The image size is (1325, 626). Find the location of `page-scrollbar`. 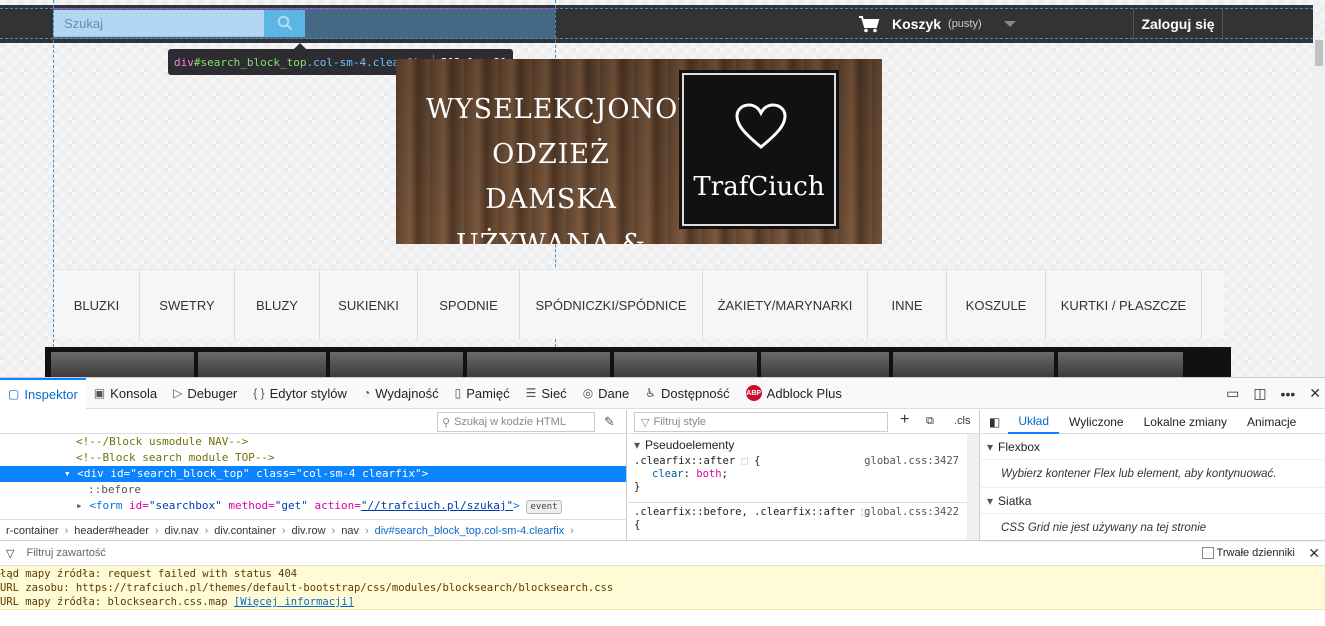

page-scrollbar is located at coordinates (1319, 208).